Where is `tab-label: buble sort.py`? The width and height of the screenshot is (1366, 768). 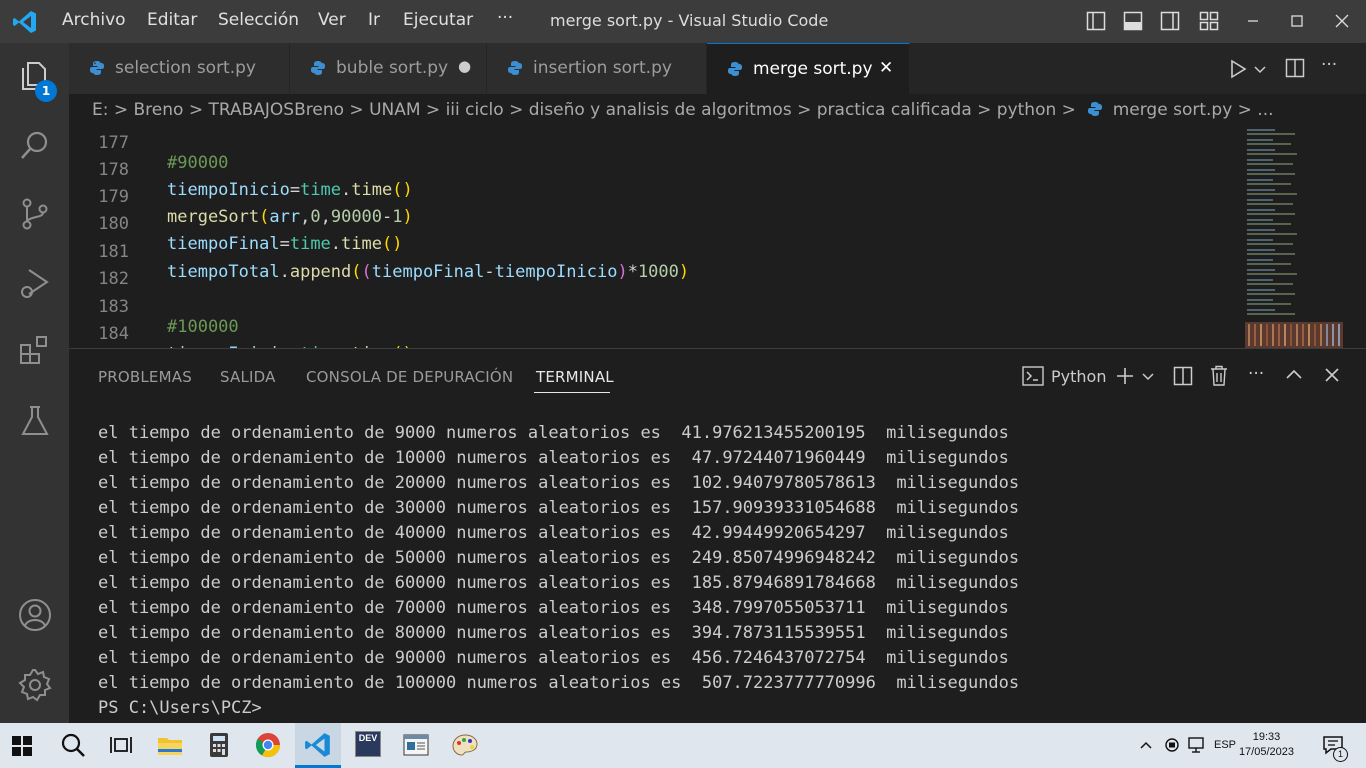
tab-label: buble sort.py is located at coordinates (392, 68).